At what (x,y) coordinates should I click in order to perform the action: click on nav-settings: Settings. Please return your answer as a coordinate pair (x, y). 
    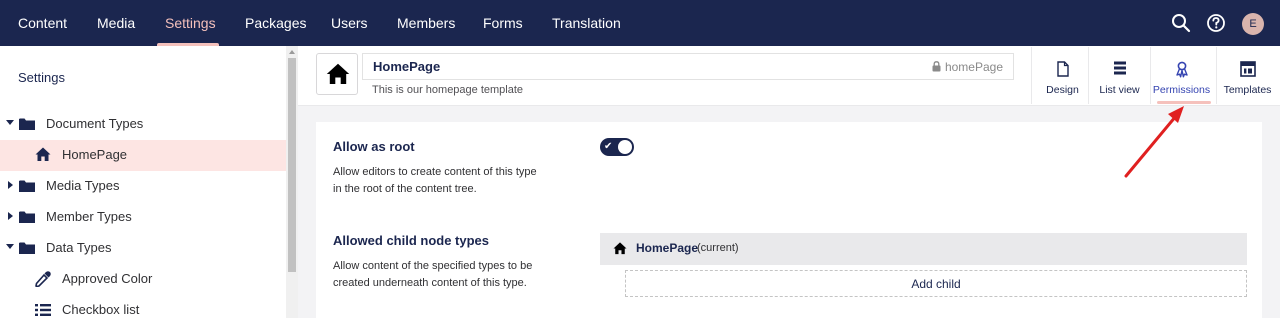
    Looking at the image, I should click on (190, 23).